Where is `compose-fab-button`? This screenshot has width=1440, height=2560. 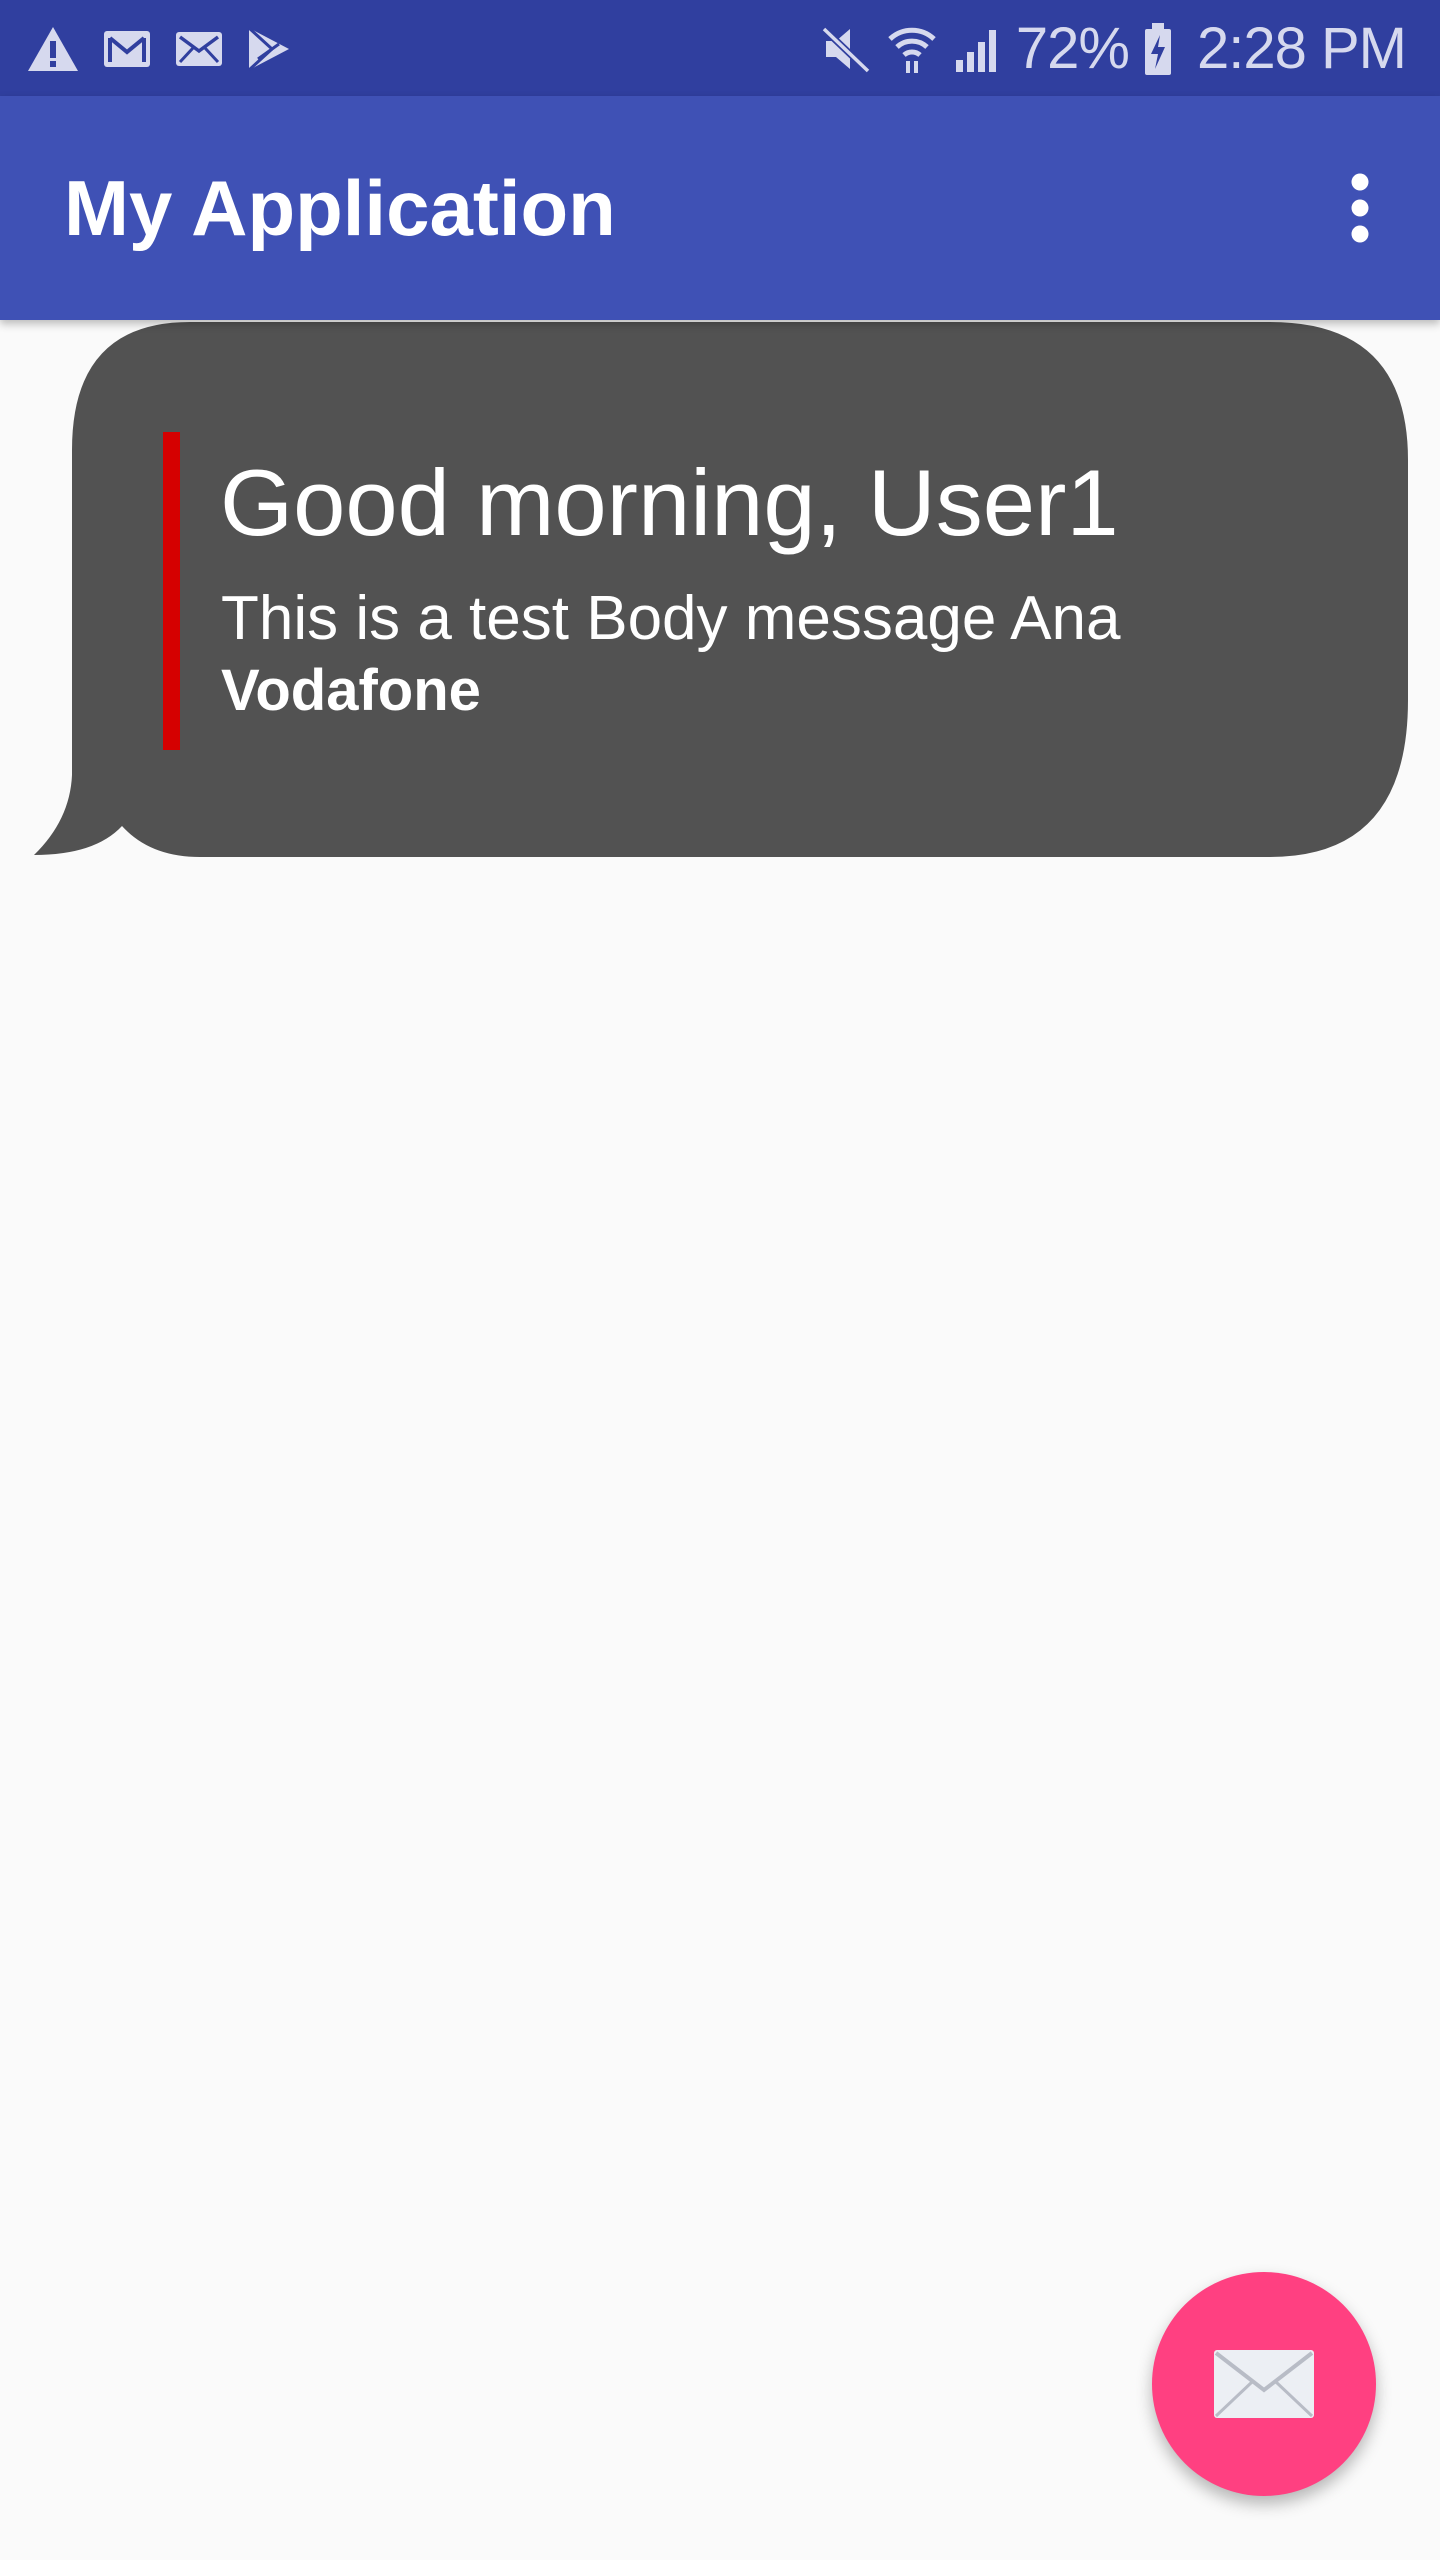
compose-fab-button is located at coordinates (1264, 2384).